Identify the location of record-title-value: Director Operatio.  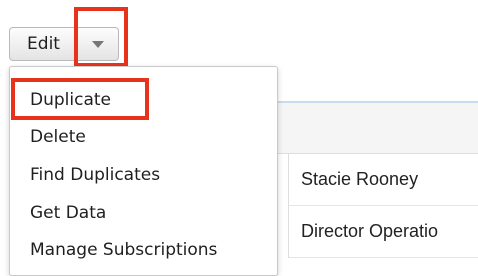
(370, 231).